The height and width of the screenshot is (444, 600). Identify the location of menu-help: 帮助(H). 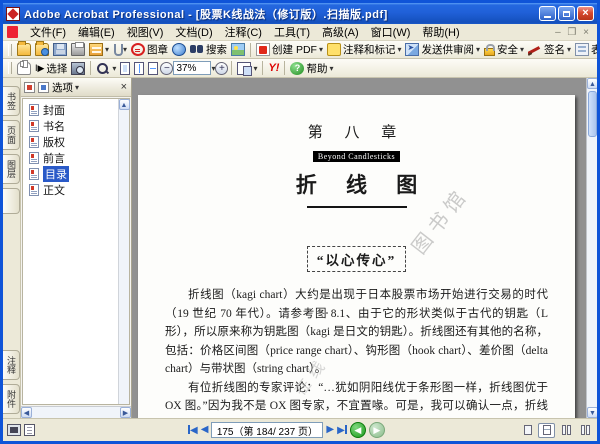
(440, 32).